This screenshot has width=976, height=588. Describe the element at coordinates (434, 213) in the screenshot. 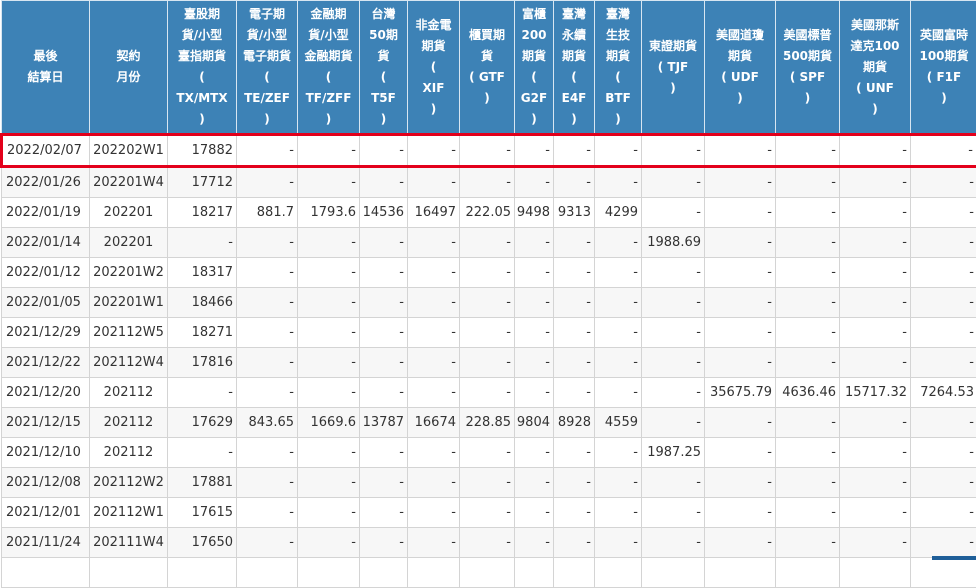

I see `table-cell: 16497` at that location.